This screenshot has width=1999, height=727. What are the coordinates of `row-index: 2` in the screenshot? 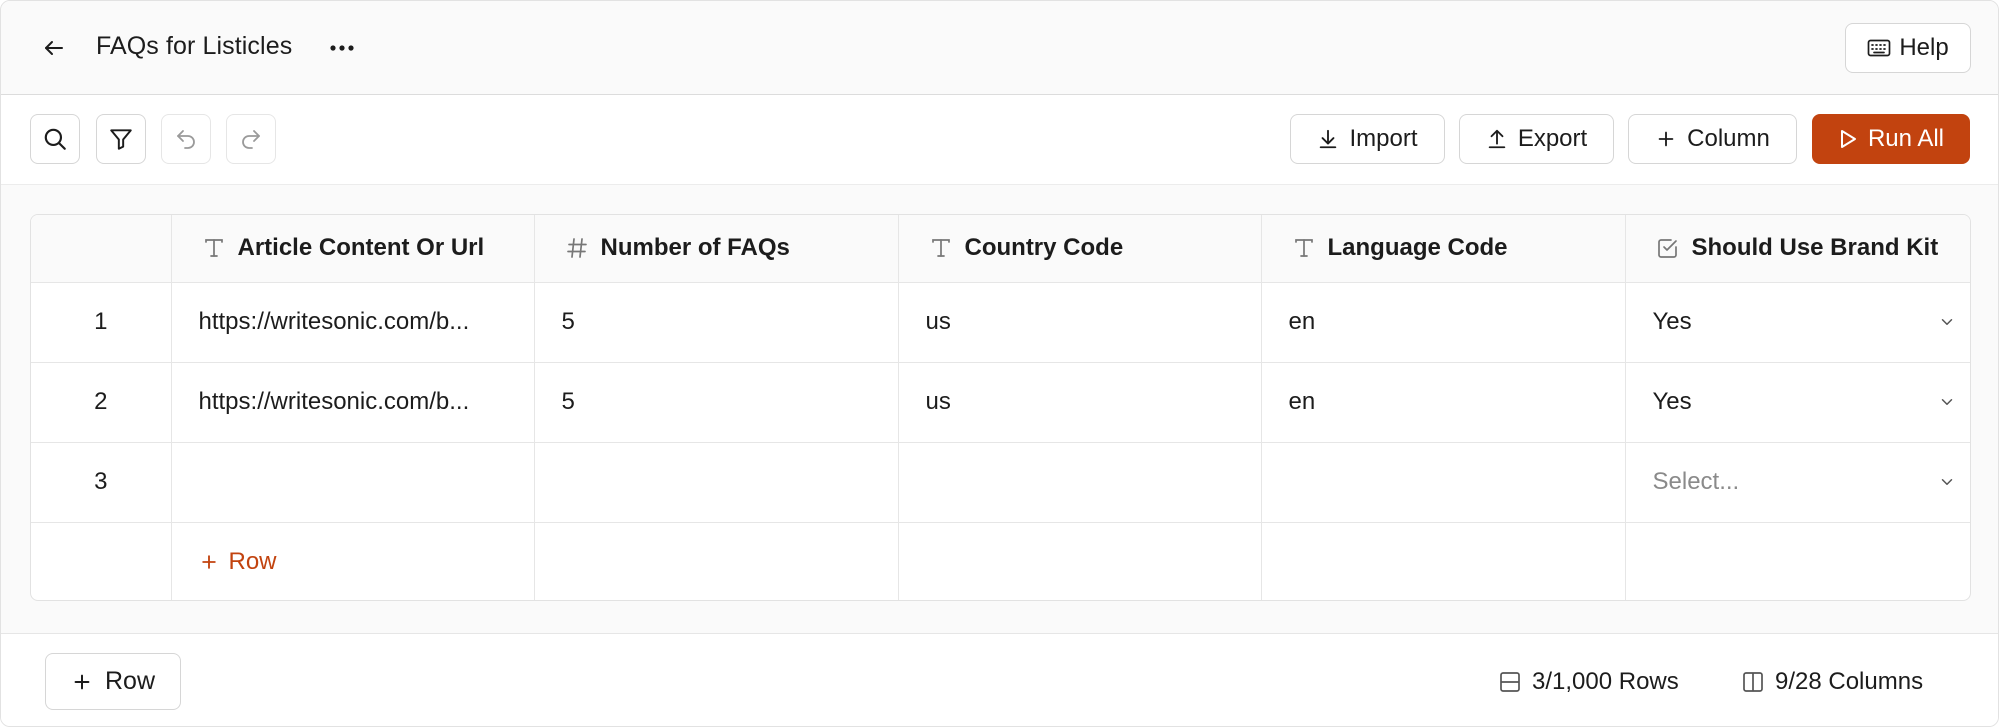 It's located at (101, 402).